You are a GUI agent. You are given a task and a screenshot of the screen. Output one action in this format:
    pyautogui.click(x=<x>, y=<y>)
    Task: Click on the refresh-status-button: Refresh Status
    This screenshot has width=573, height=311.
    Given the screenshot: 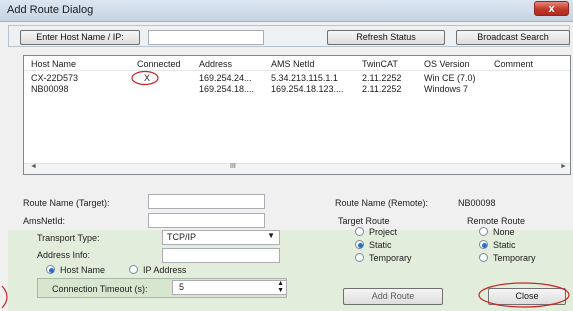 What is the action you would take?
    pyautogui.click(x=386, y=37)
    